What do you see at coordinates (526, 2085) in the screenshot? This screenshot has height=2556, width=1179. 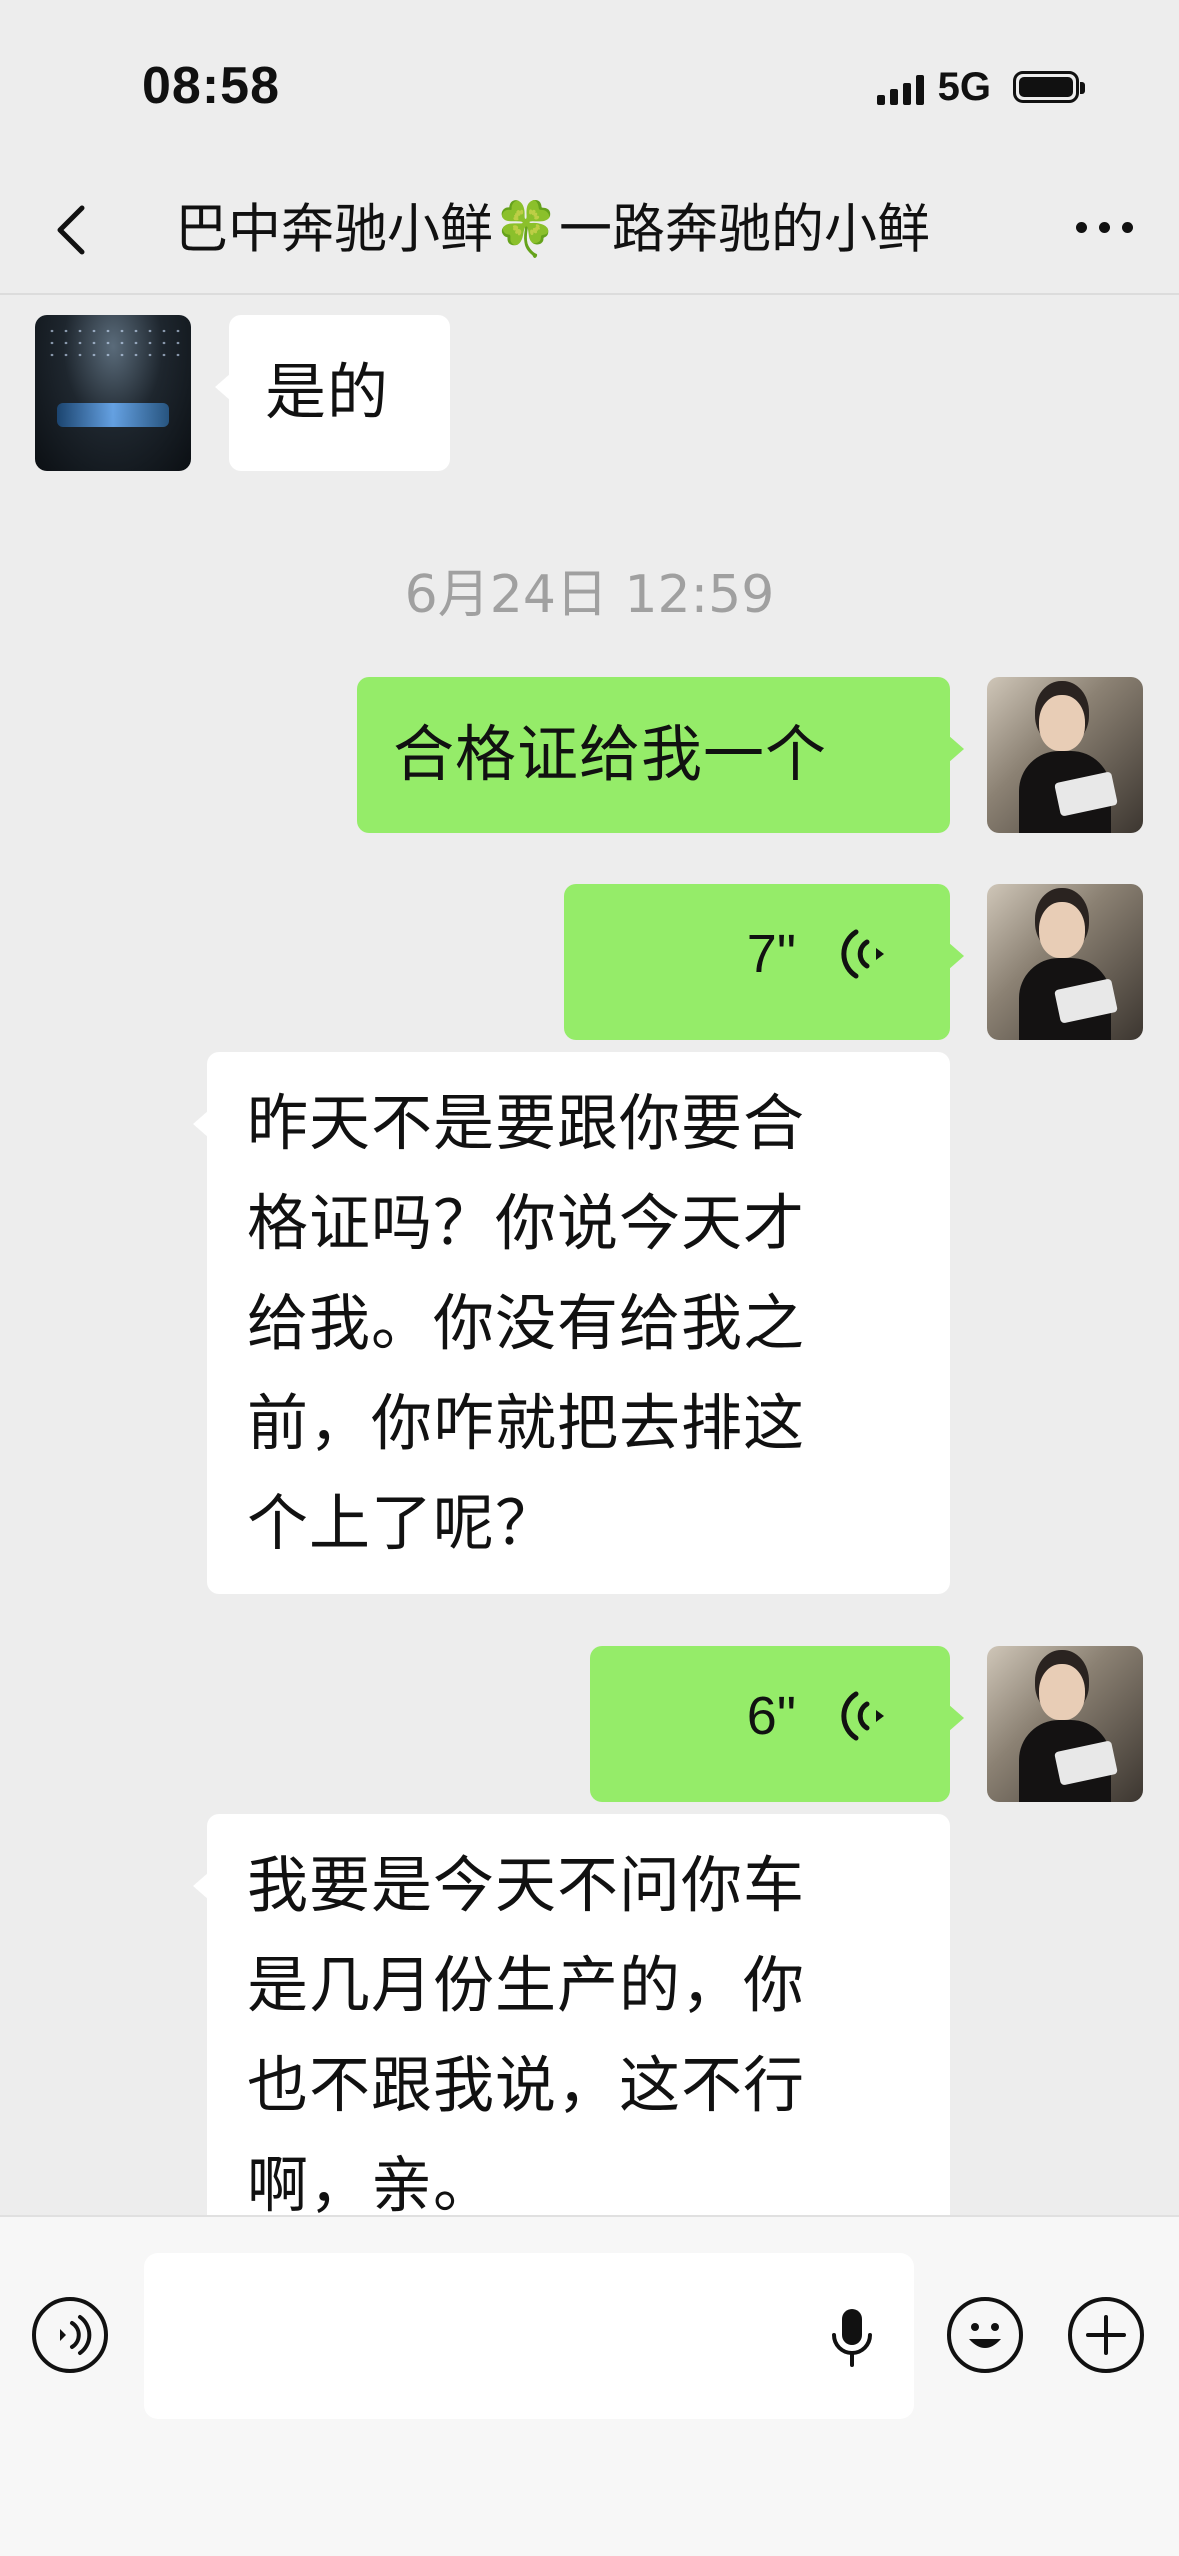 I see `message-line: 也不跟我说，这不行` at bounding box center [526, 2085].